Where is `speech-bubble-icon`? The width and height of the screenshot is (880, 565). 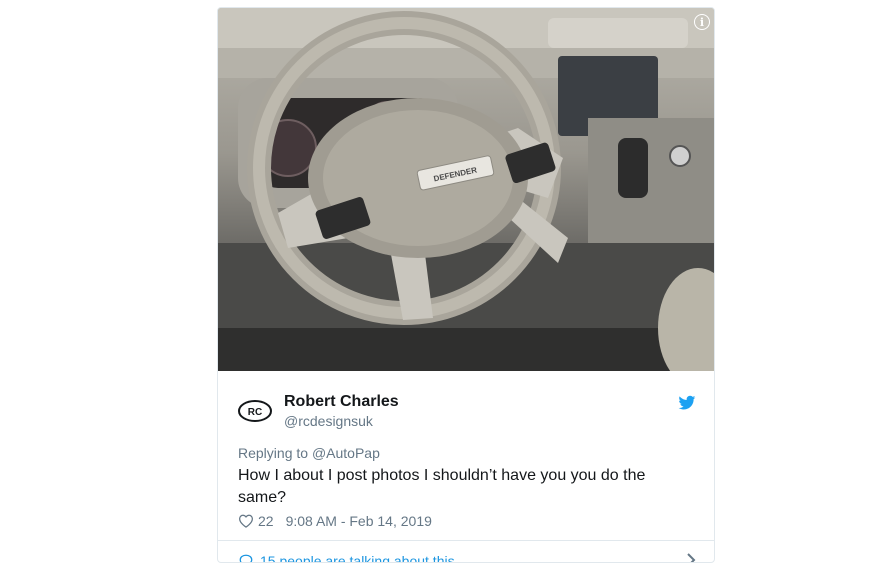 speech-bubble-icon is located at coordinates (246, 558).